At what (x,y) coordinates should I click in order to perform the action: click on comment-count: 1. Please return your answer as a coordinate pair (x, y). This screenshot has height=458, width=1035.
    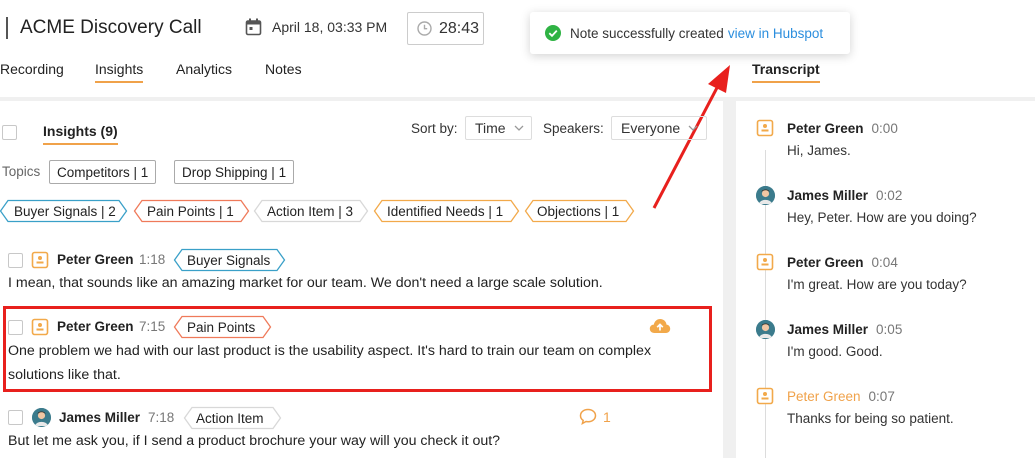
    Looking at the image, I should click on (595, 416).